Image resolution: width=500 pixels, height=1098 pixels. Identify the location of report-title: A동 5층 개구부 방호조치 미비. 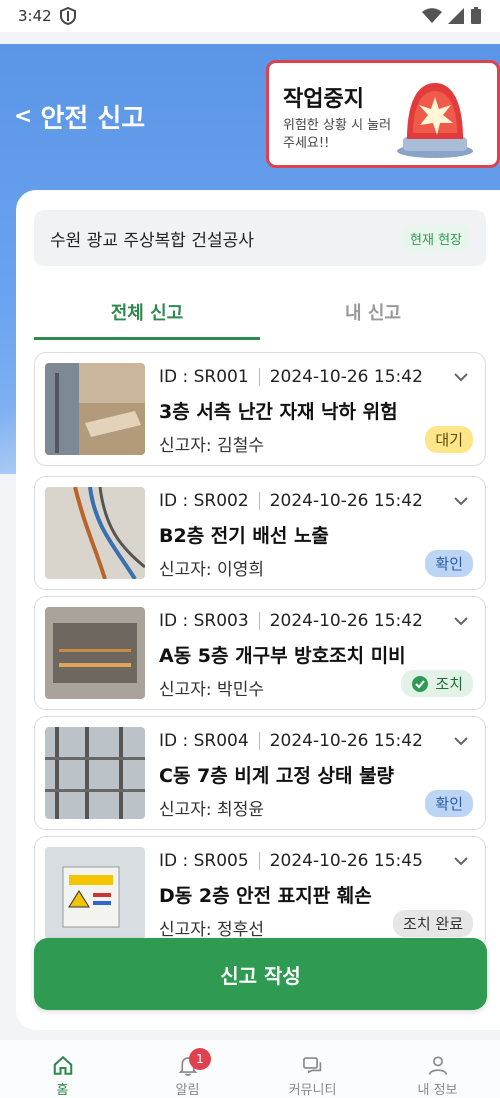
(282, 656).